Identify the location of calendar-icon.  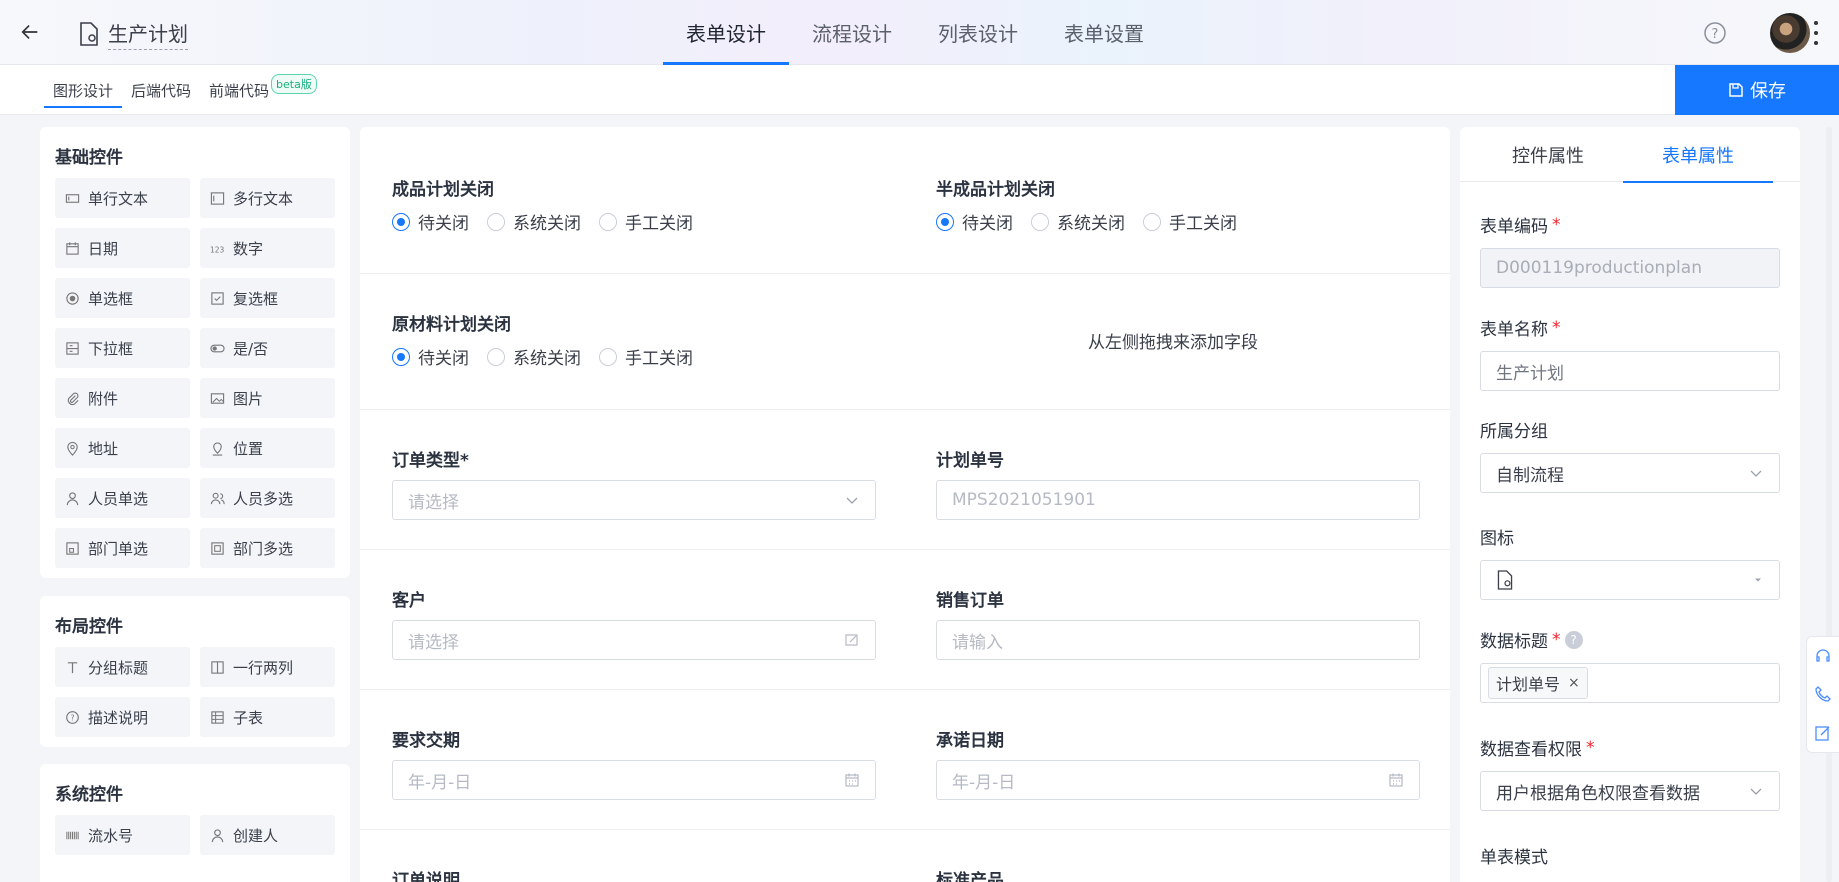
(852, 780).